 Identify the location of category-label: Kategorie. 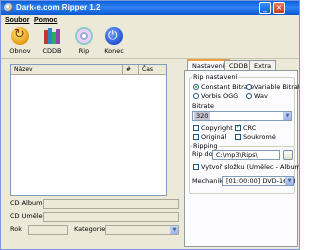
(90, 229).